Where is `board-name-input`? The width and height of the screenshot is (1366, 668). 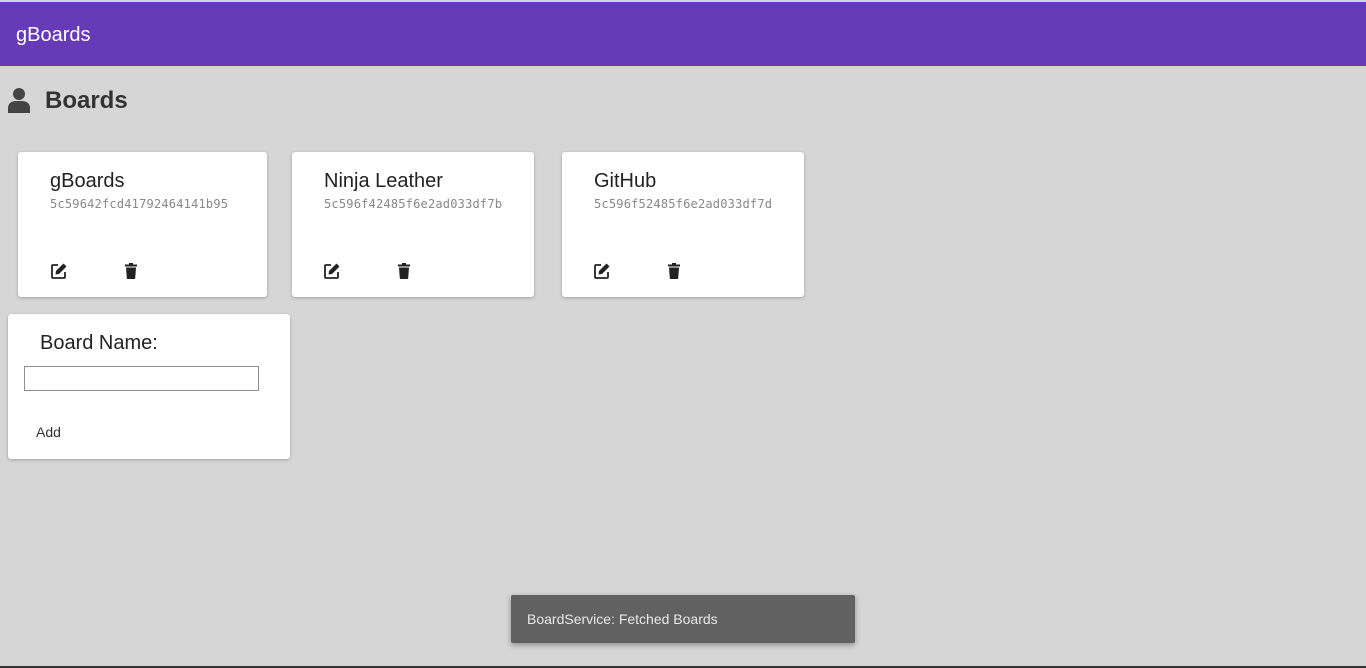
board-name-input is located at coordinates (141, 378).